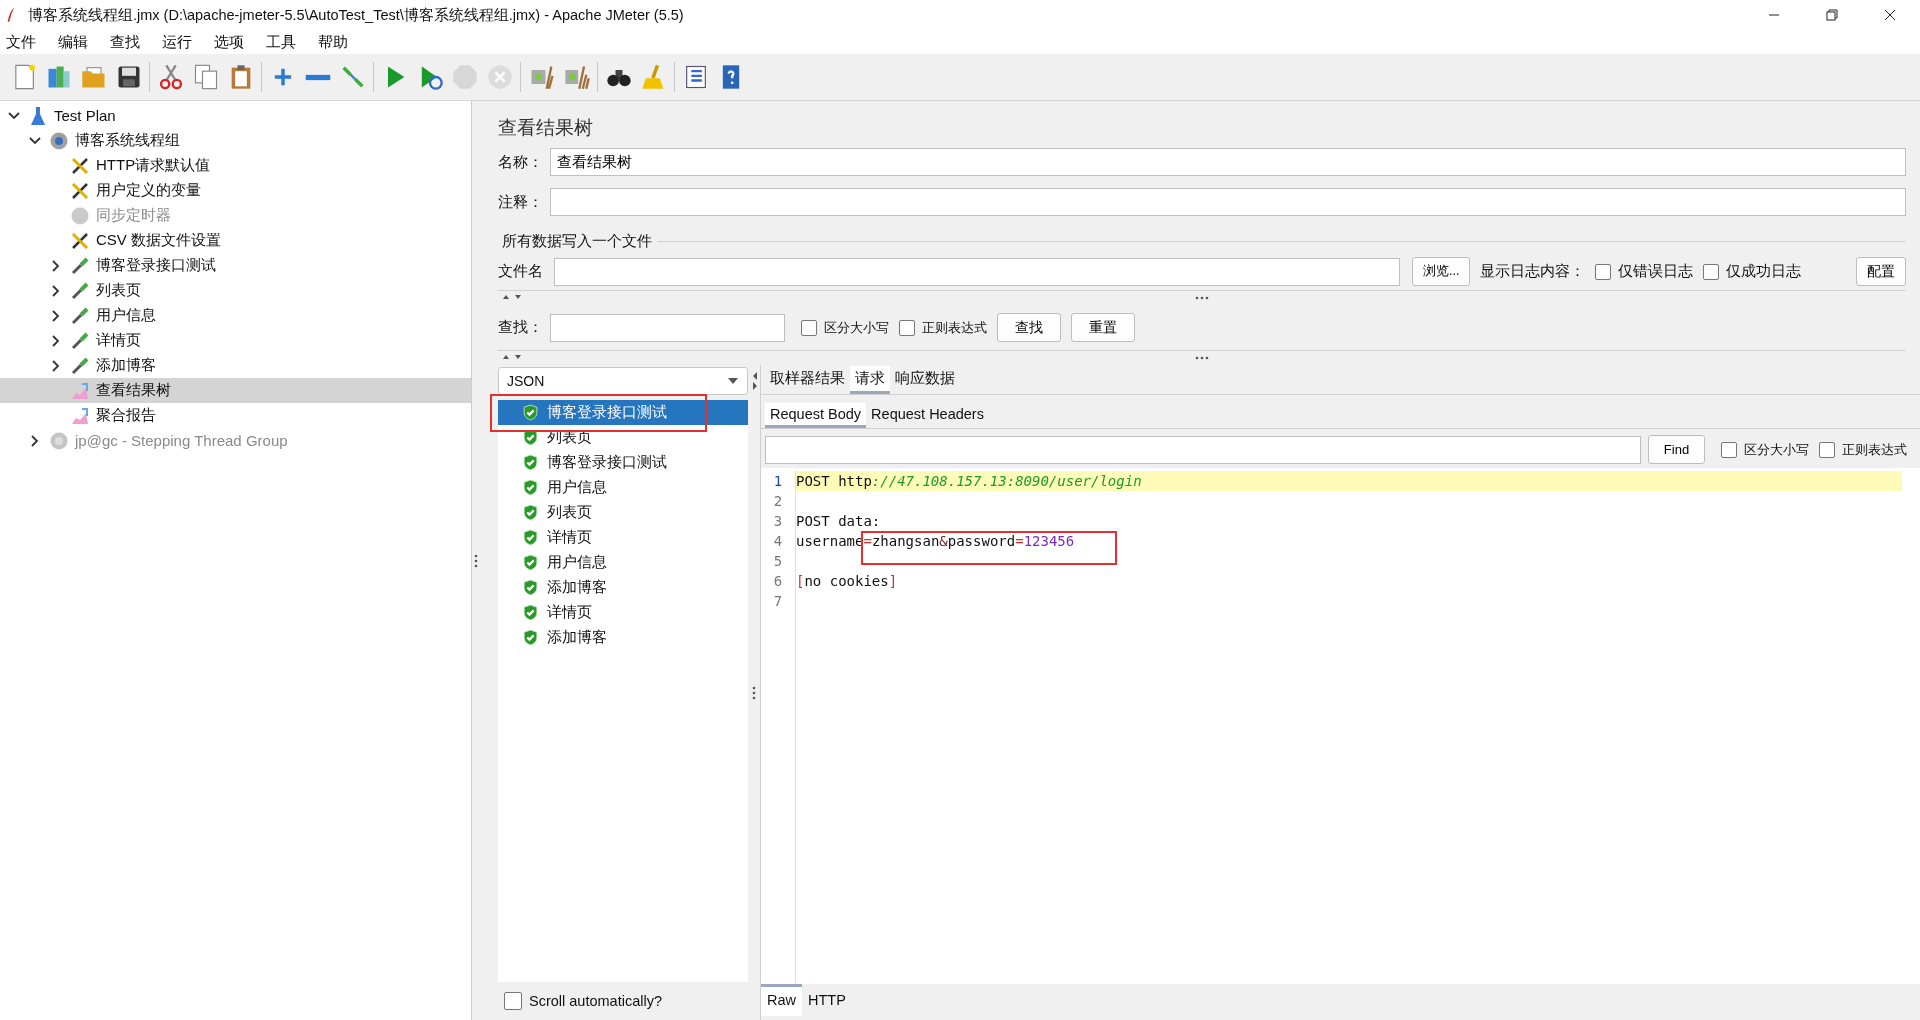 The height and width of the screenshot is (1020, 1920). I want to click on tree-item: 查看结果树, so click(235, 390).